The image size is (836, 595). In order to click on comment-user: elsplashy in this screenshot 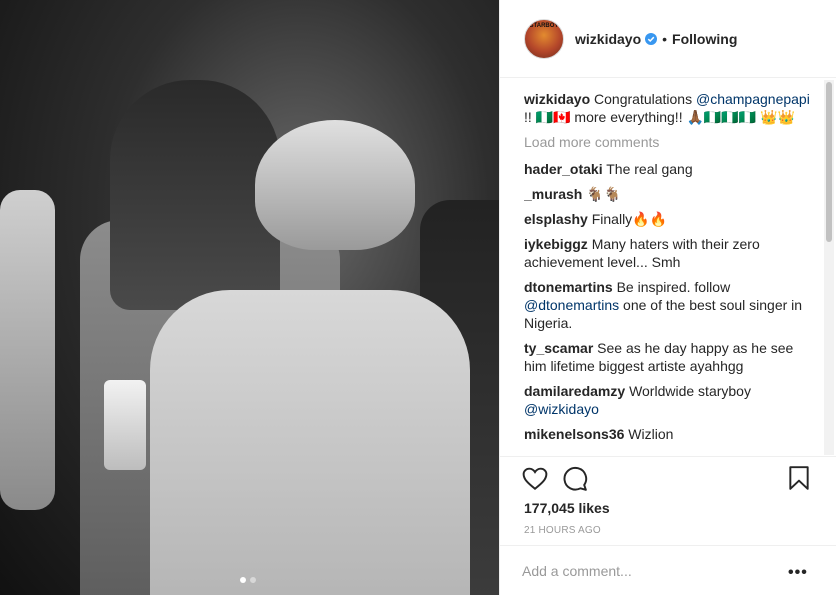, I will do `click(556, 219)`.